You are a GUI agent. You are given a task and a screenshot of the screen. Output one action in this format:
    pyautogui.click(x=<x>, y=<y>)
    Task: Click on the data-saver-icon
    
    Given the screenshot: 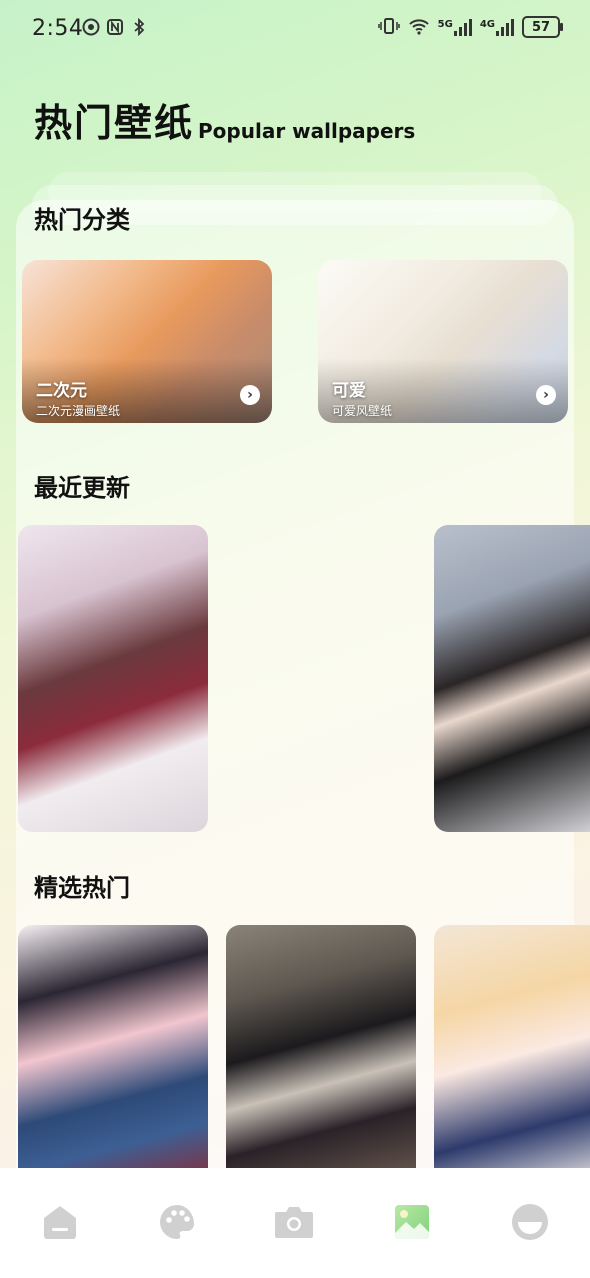 What is the action you would take?
    pyautogui.click(x=91, y=28)
    